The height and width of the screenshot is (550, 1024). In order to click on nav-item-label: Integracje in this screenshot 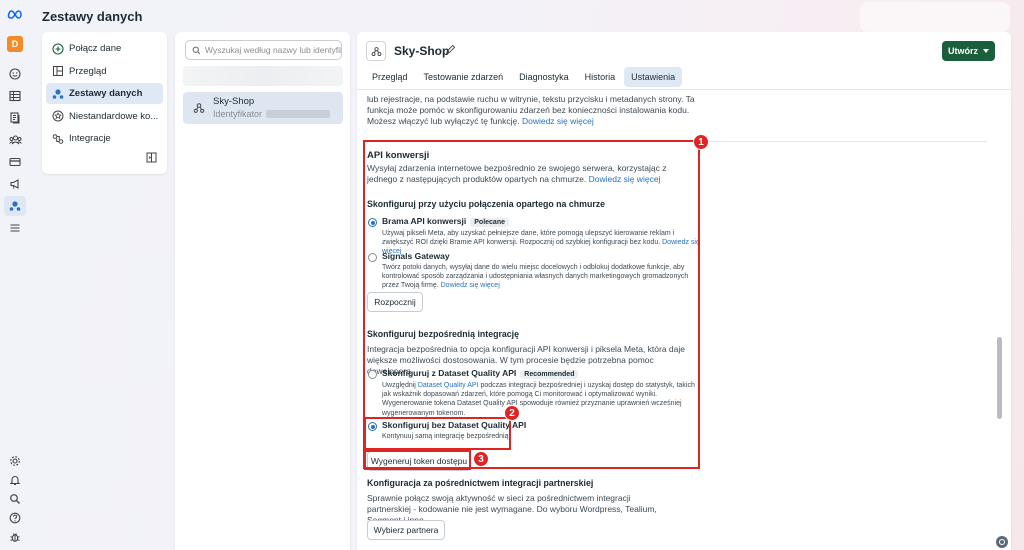, I will do `click(90, 138)`.